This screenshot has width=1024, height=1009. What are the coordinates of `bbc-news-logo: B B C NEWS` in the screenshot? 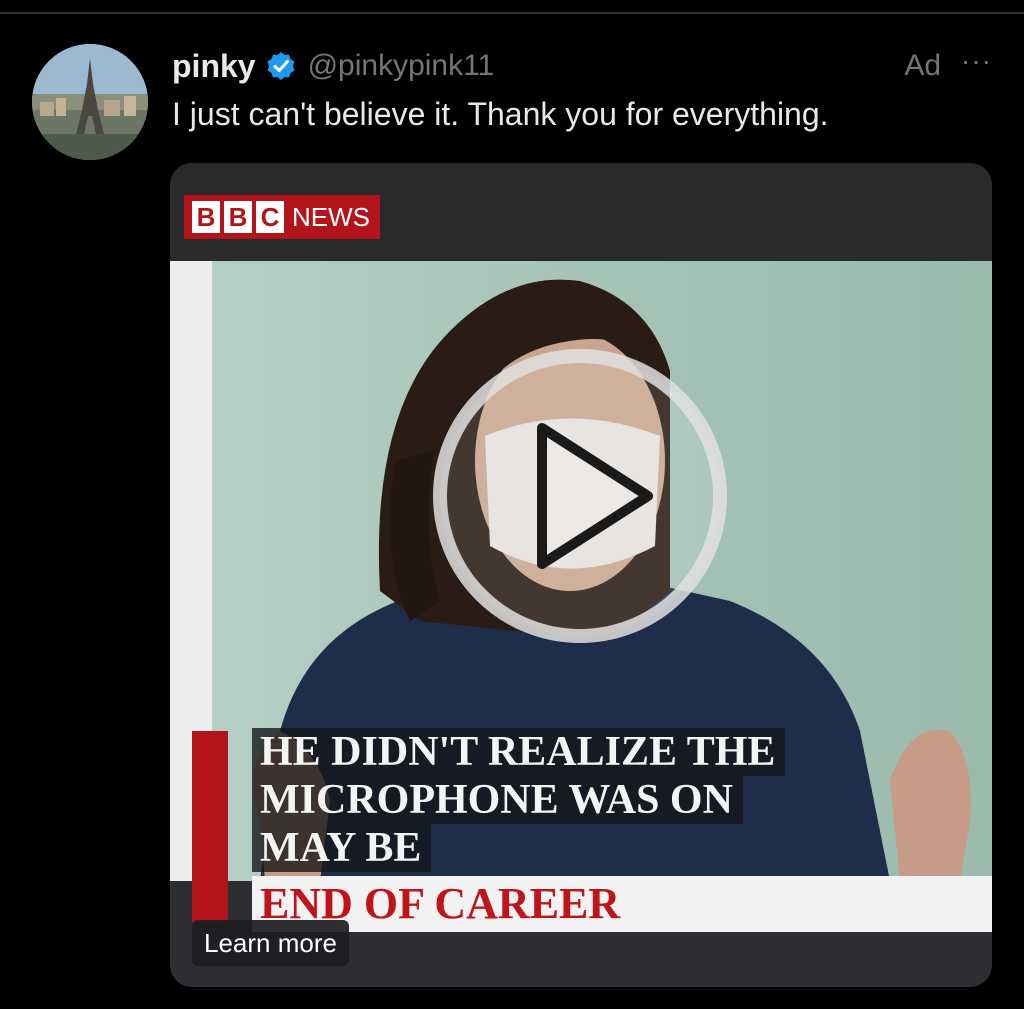 It's located at (282, 217).